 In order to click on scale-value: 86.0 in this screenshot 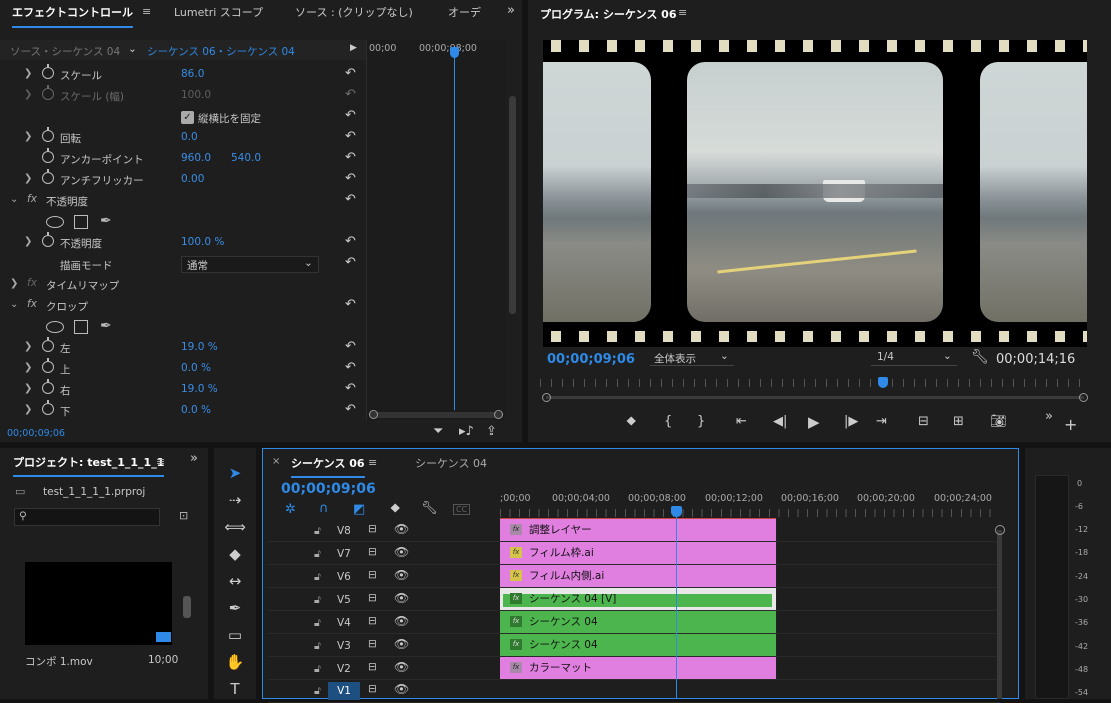, I will do `click(192, 74)`.